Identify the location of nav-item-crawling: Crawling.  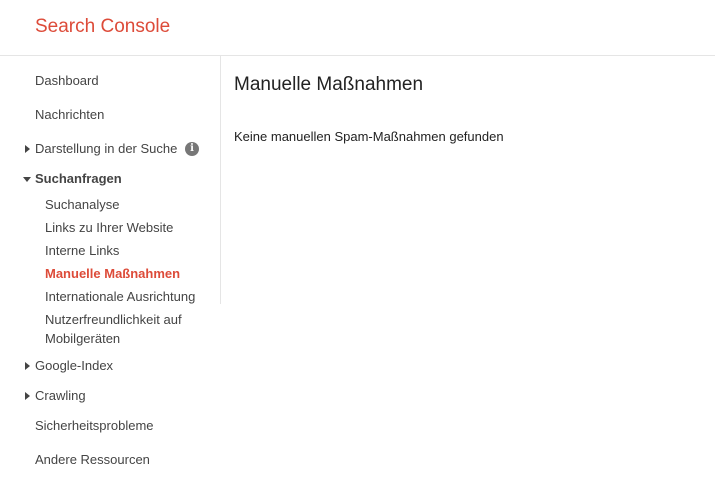
(110, 396).